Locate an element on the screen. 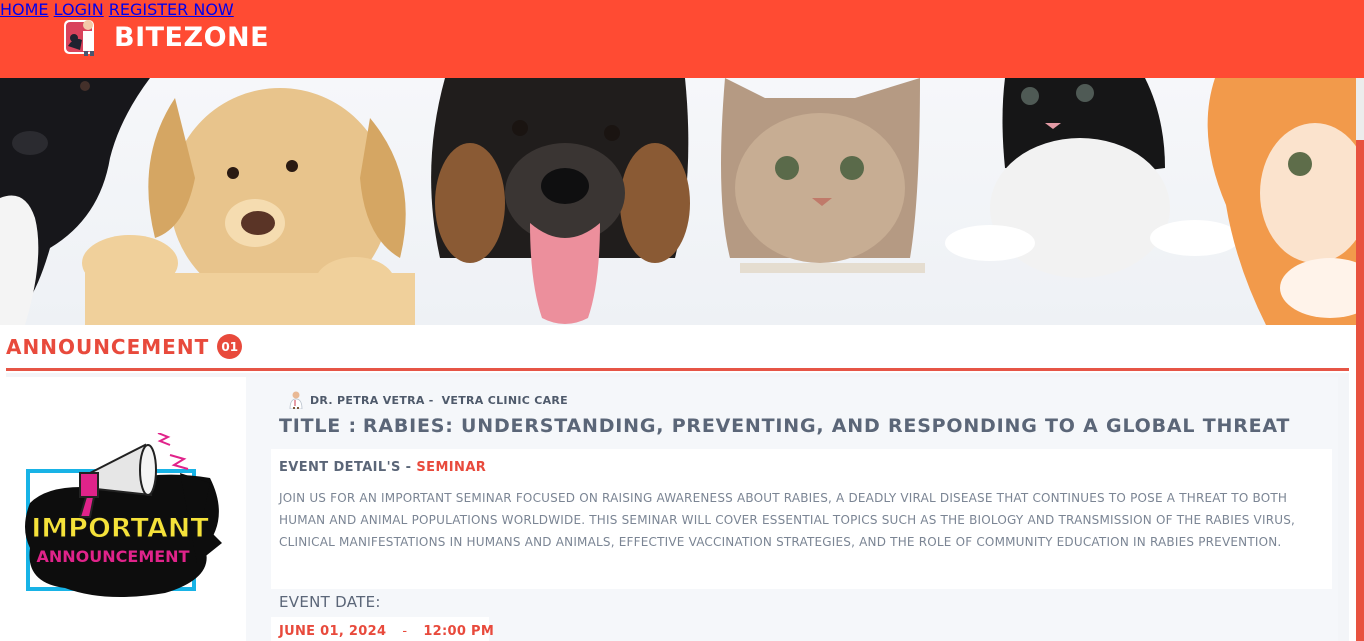 The width and height of the screenshot is (1364, 641). orange-kitten-image is located at coordinates (1281, 201).